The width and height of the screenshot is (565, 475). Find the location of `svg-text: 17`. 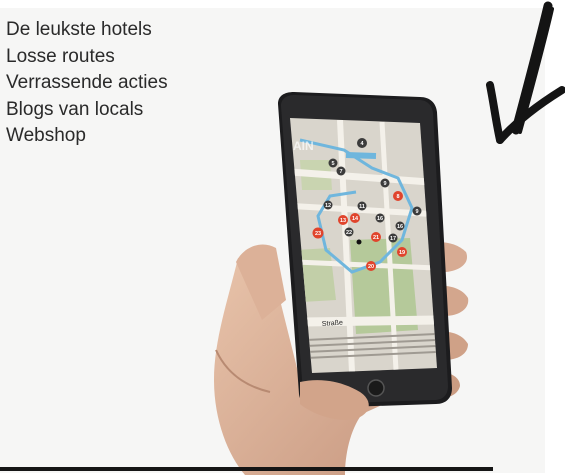

svg-text: 17 is located at coordinates (393, 239).